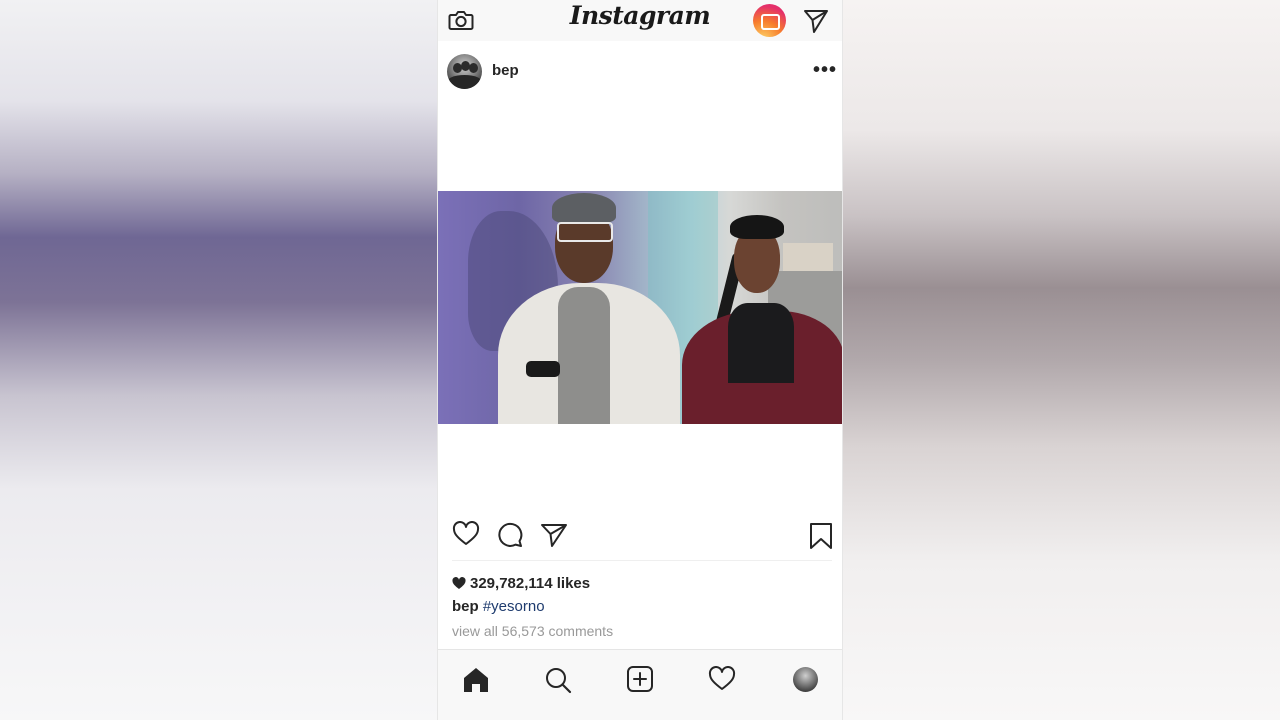  I want to click on top-bar: Instagram, so click(640, 20).